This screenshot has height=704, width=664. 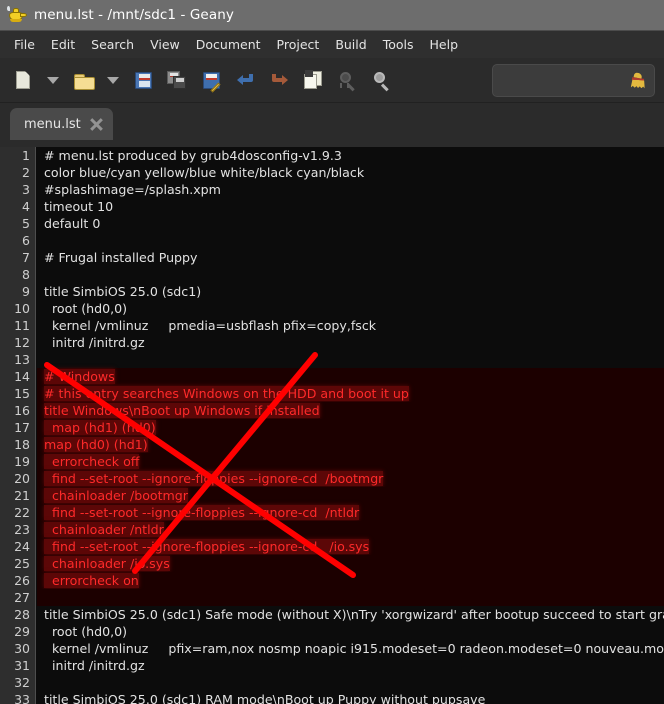 I want to click on menu-item-document: Document, so click(x=228, y=44).